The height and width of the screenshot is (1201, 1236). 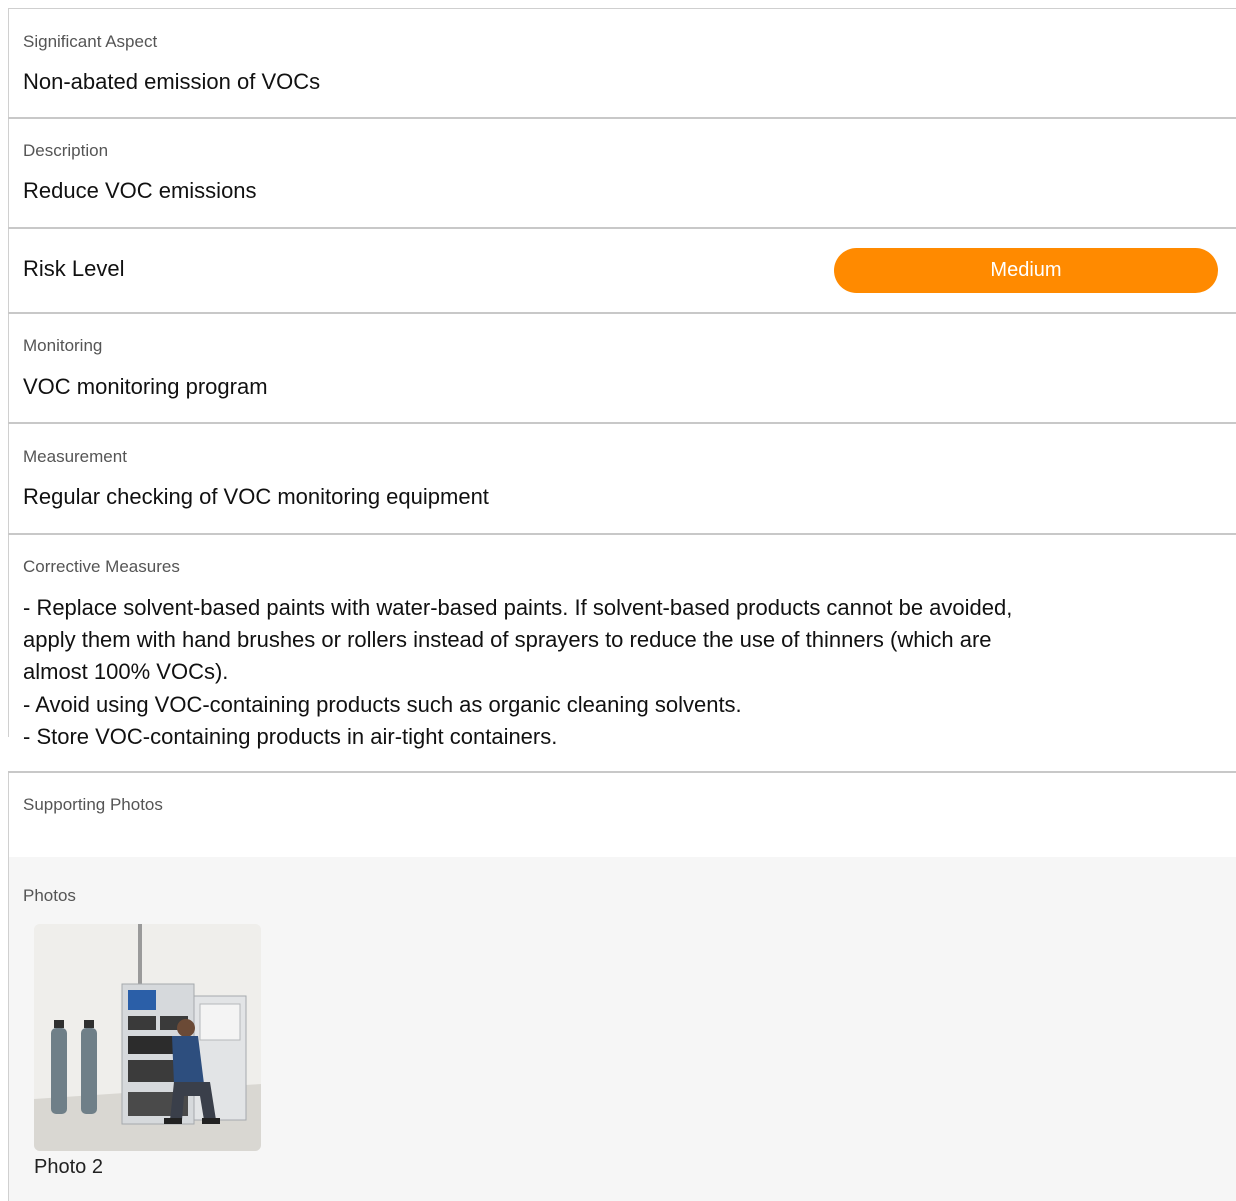 I want to click on risk-level-badge: Medium, so click(x=1026, y=270).